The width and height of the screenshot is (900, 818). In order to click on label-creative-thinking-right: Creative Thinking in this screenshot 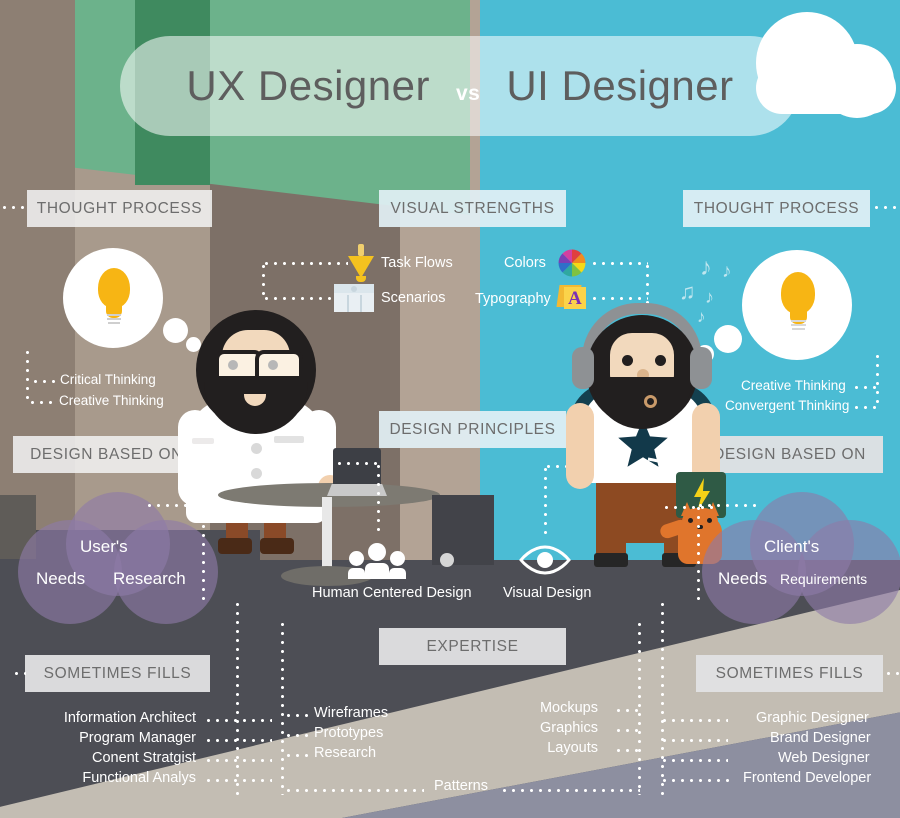, I will do `click(793, 385)`.